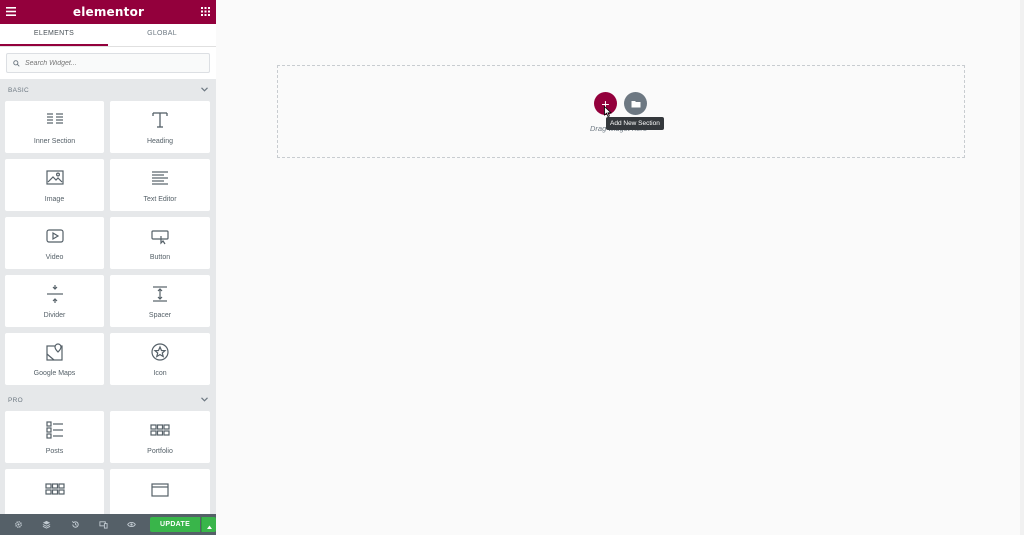 The height and width of the screenshot is (535, 1024). I want to click on widget-label: Icon, so click(160, 373).